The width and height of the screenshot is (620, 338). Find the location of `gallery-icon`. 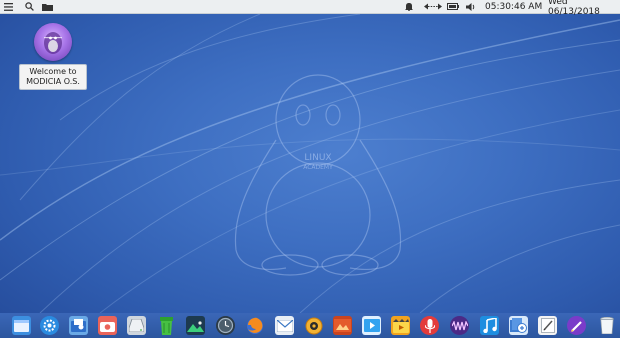

gallery-icon is located at coordinates (342, 325).